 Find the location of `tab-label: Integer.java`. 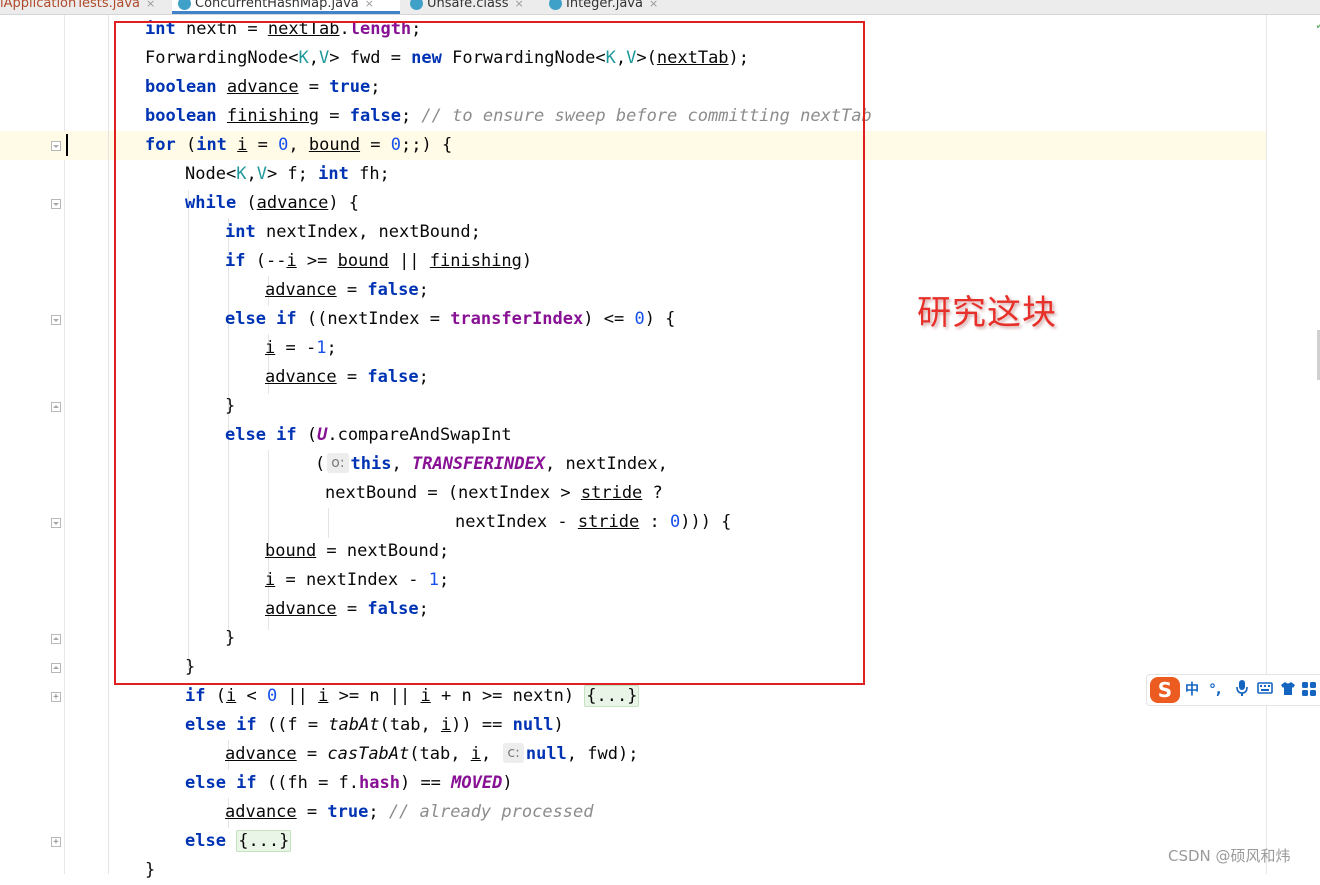

tab-label: Integer.java is located at coordinates (604, 5).